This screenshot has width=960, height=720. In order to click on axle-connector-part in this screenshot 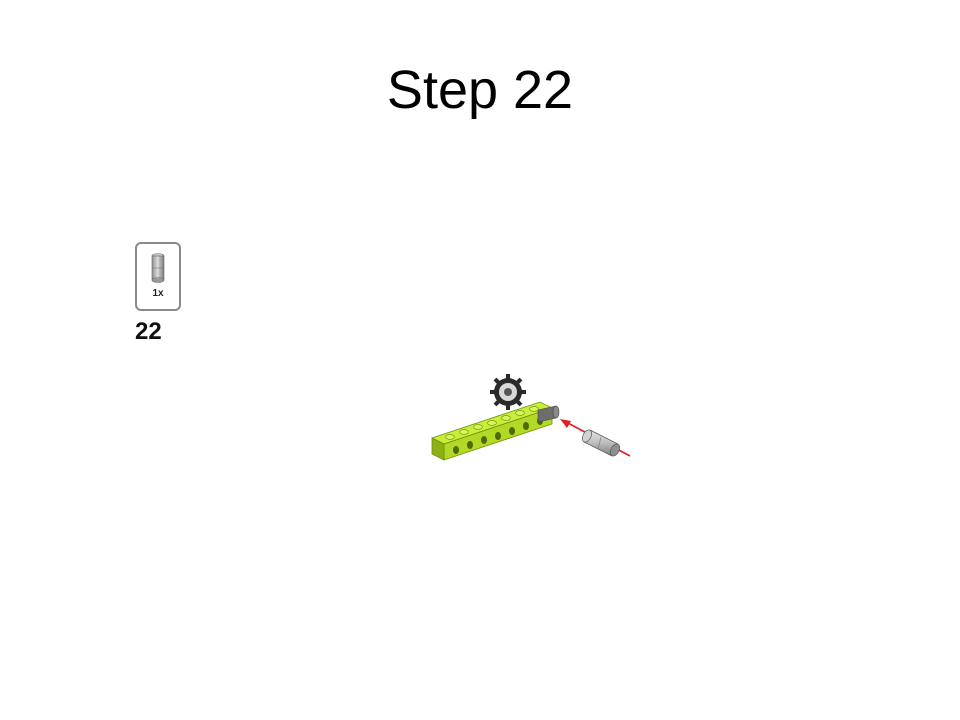, I will do `click(601, 443)`.